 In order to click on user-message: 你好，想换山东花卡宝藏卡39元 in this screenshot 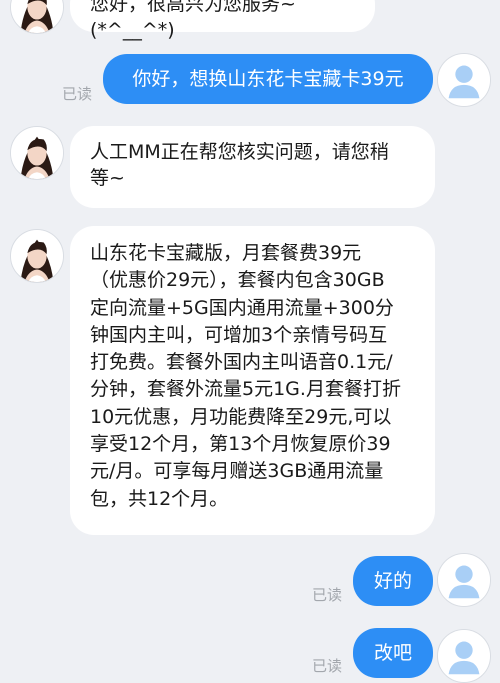, I will do `click(268, 79)`.